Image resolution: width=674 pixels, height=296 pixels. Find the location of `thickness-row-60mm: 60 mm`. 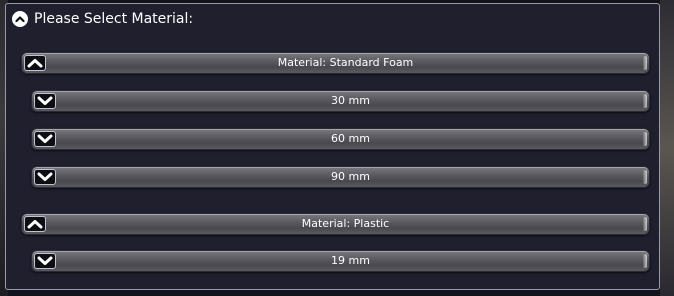

thickness-row-60mm: 60 mm is located at coordinates (340, 139).